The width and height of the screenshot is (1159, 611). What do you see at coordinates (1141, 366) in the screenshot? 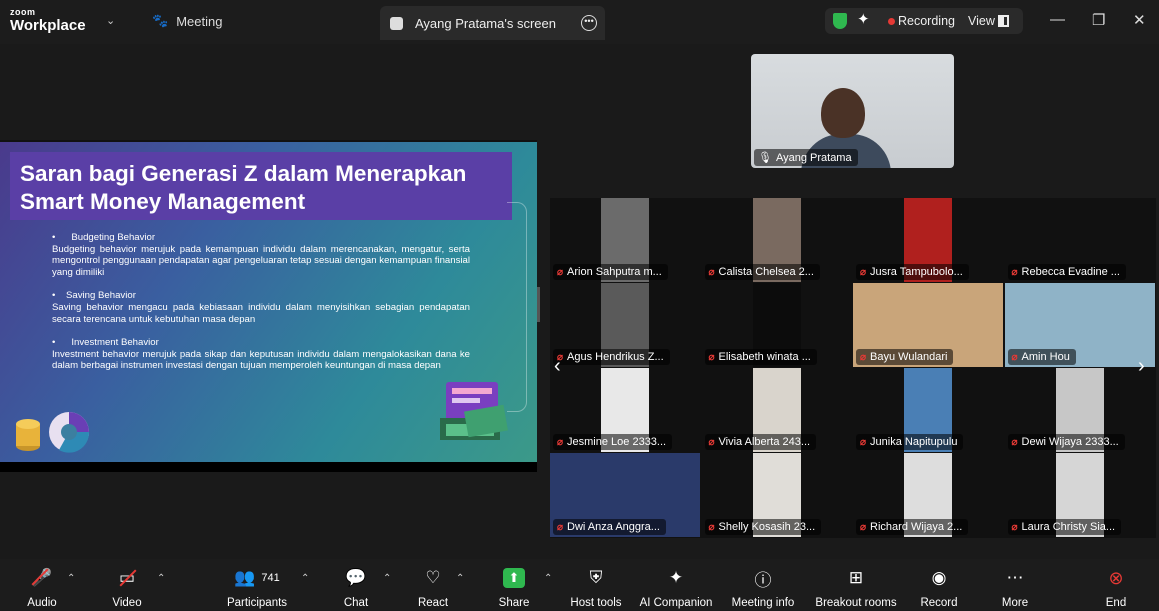
I see `gallery-next-arrow: ›` at bounding box center [1141, 366].